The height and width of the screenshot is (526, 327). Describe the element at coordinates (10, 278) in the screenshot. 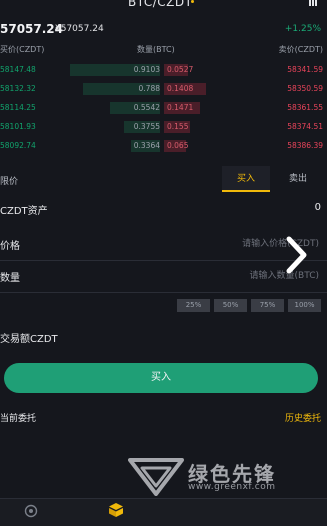

I see `quantity-label: 数量` at that location.